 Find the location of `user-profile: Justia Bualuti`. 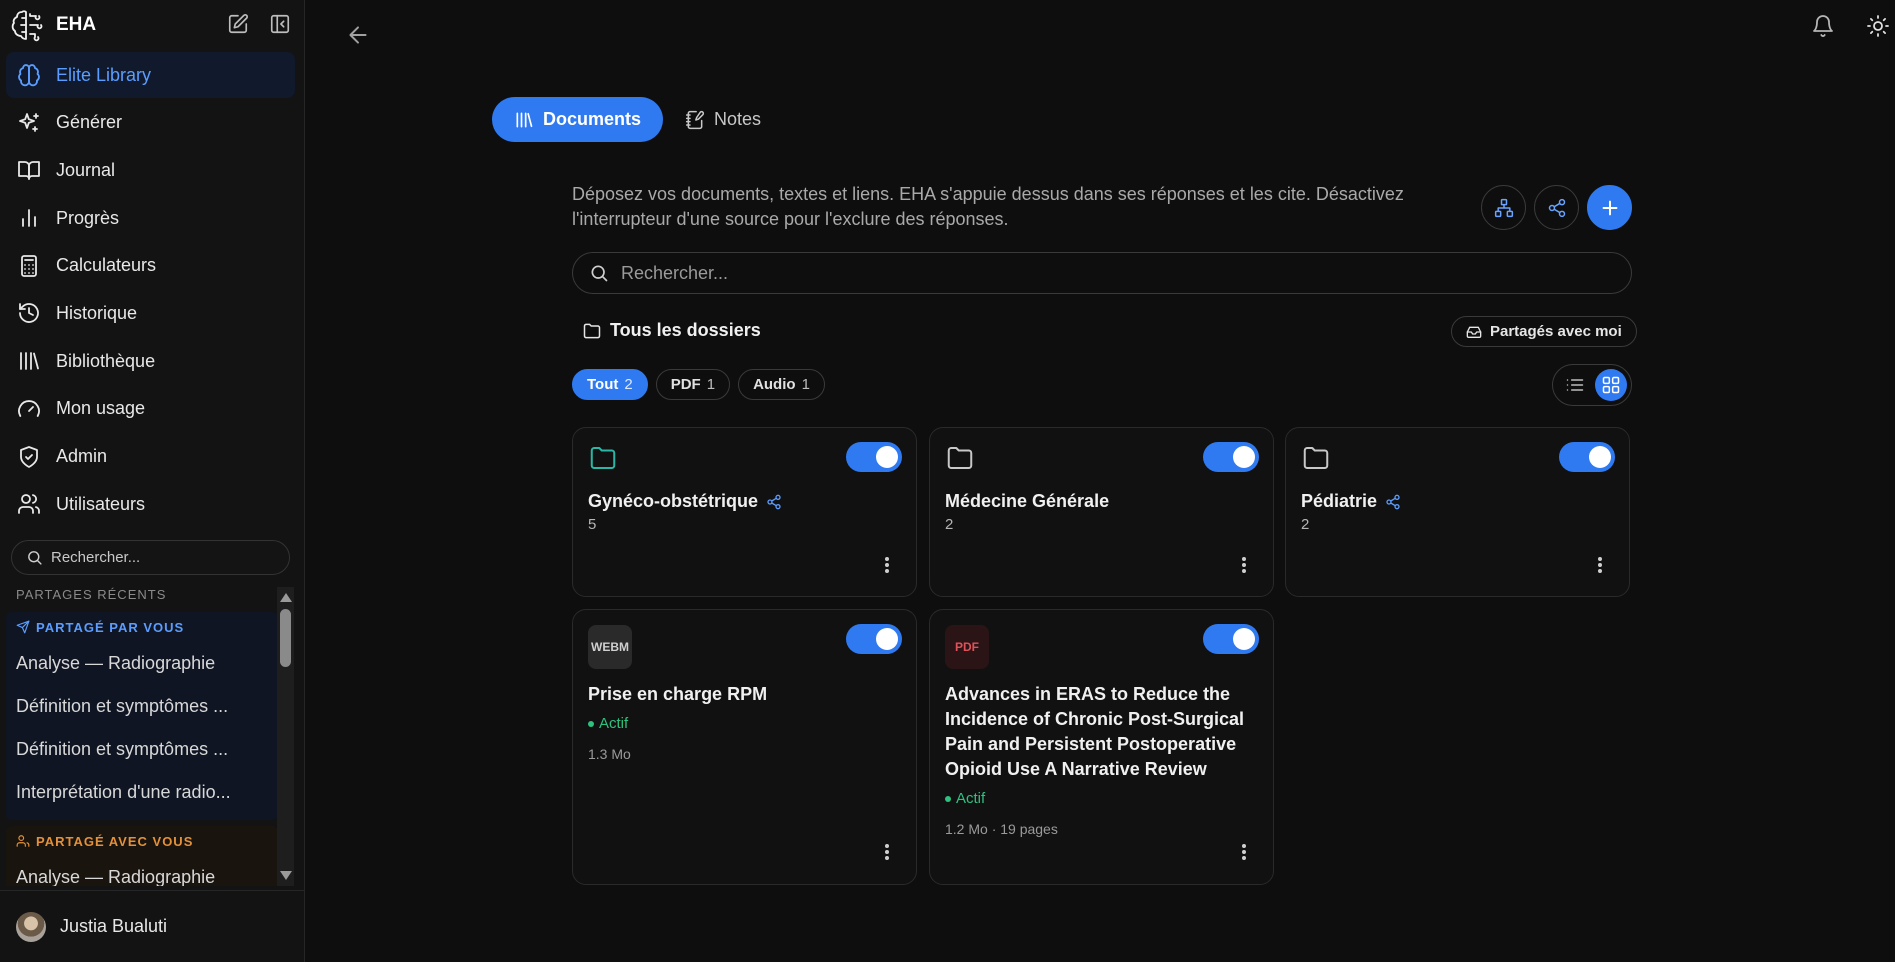

user-profile: Justia Bualuti is located at coordinates (152, 926).